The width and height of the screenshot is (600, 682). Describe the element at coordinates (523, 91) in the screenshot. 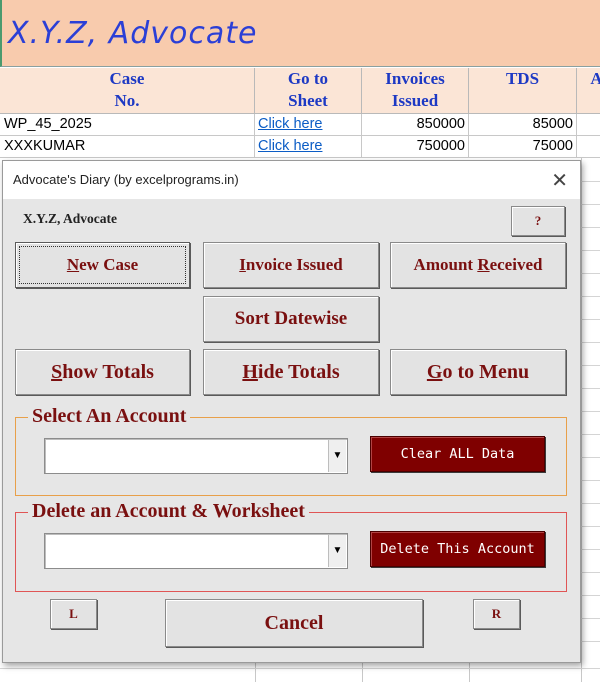

I see `header-tds: TDS` at that location.